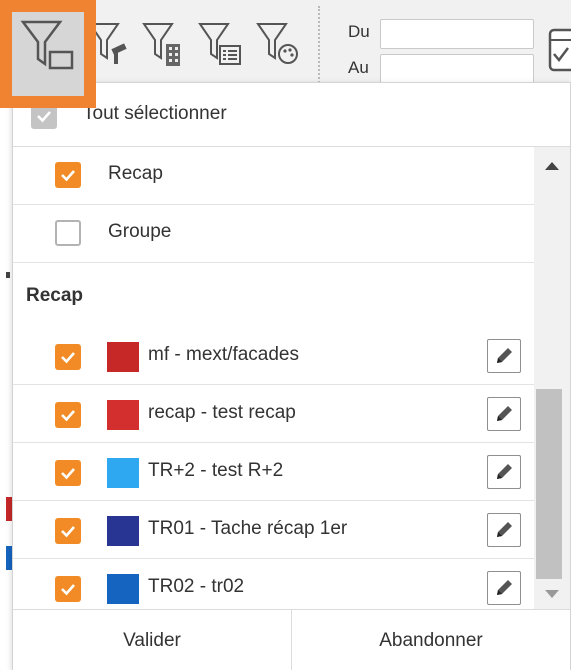 The height and width of the screenshot is (670, 571). What do you see at coordinates (273, 234) in the screenshot?
I see `group-row-groupe: Groupe` at bounding box center [273, 234].